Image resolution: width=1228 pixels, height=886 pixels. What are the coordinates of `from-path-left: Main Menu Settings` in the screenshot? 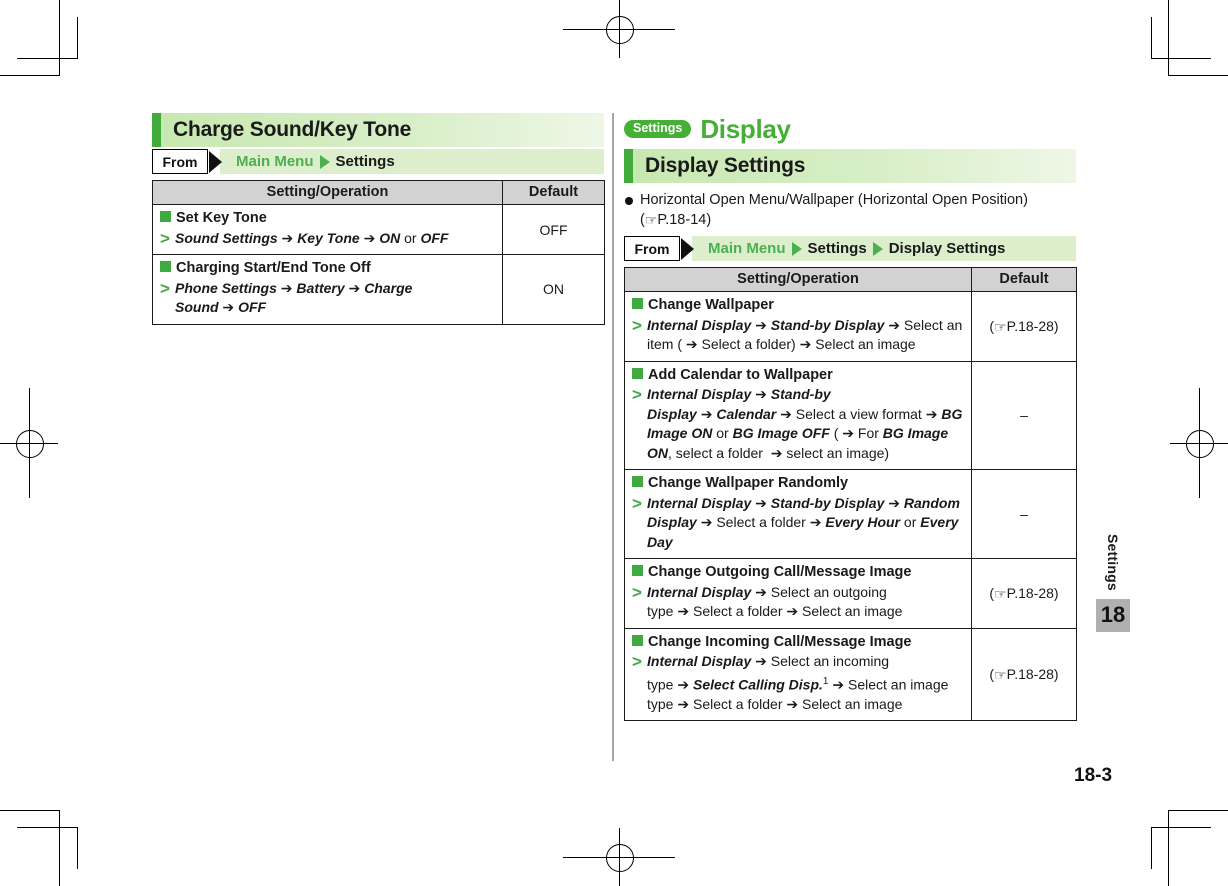 It's located at (308, 161).